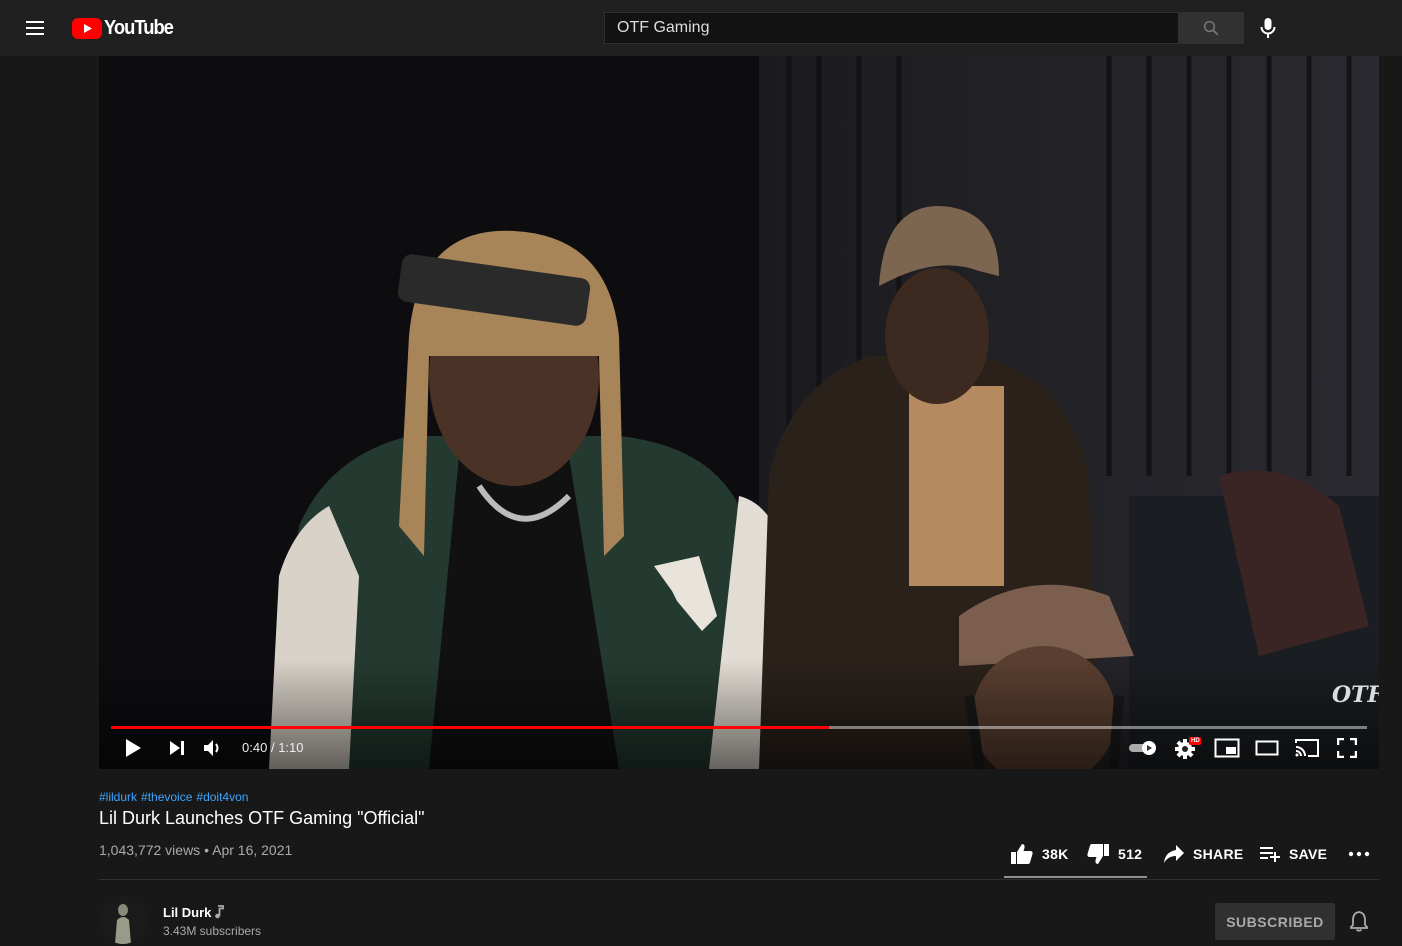 This screenshot has width=1402, height=946. What do you see at coordinates (1308, 854) in the screenshot?
I see `save-label: SAVE` at bounding box center [1308, 854].